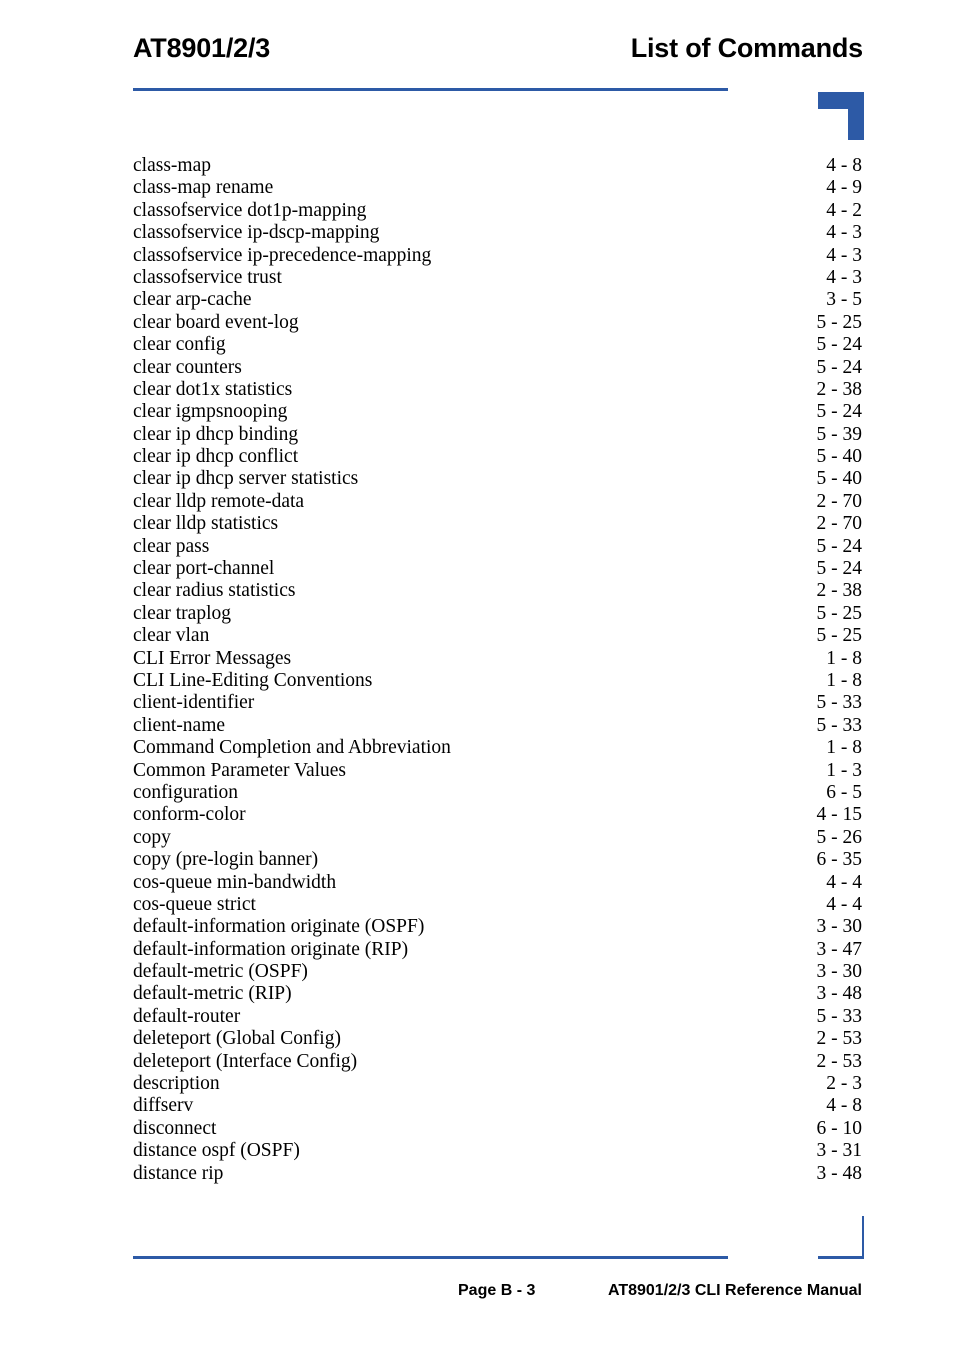 This screenshot has width=954, height=1351. I want to click on index-entry-label: clear pass, so click(171, 546).